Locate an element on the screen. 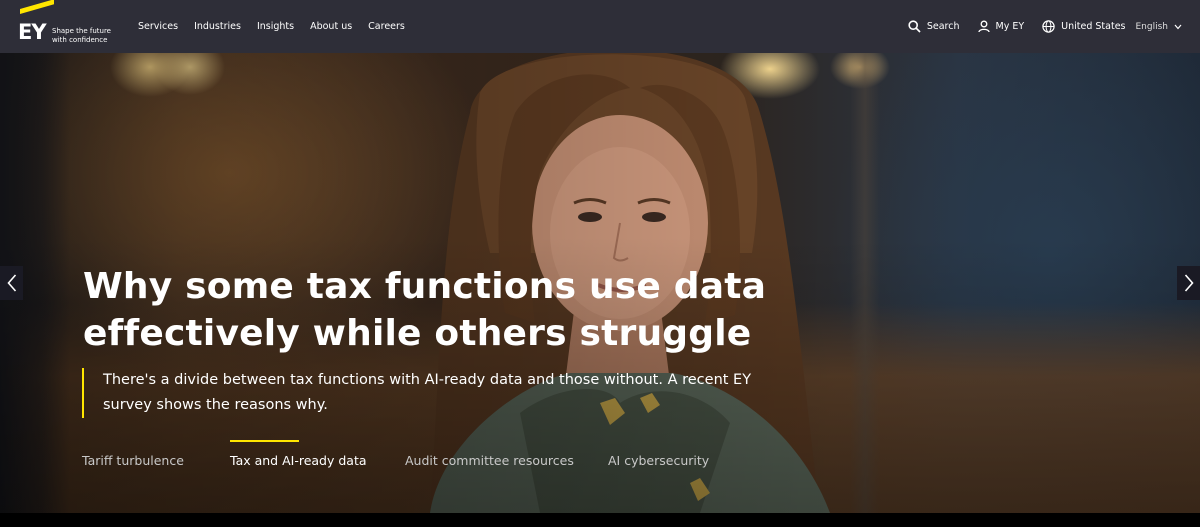 The width and height of the screenshot is (1200, 527). globe-icon is located at coordinates (1048, 26).